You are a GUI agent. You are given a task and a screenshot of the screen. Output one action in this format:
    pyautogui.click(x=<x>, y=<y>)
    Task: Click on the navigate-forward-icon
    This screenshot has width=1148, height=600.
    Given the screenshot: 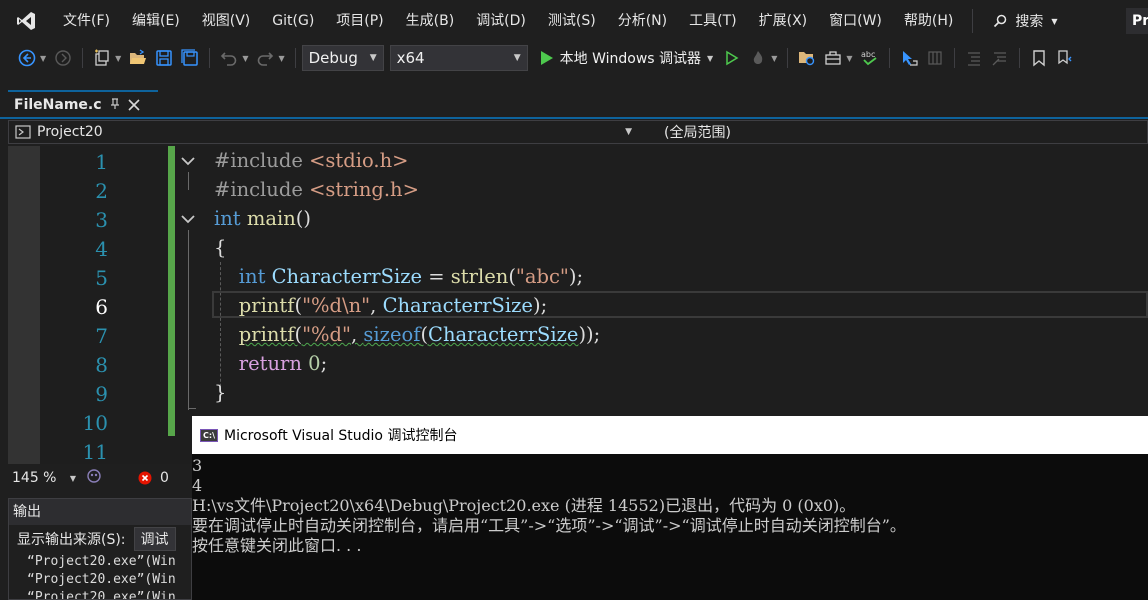 What is the action you would take?
    pyautogui.click(x=63, y=58)
    